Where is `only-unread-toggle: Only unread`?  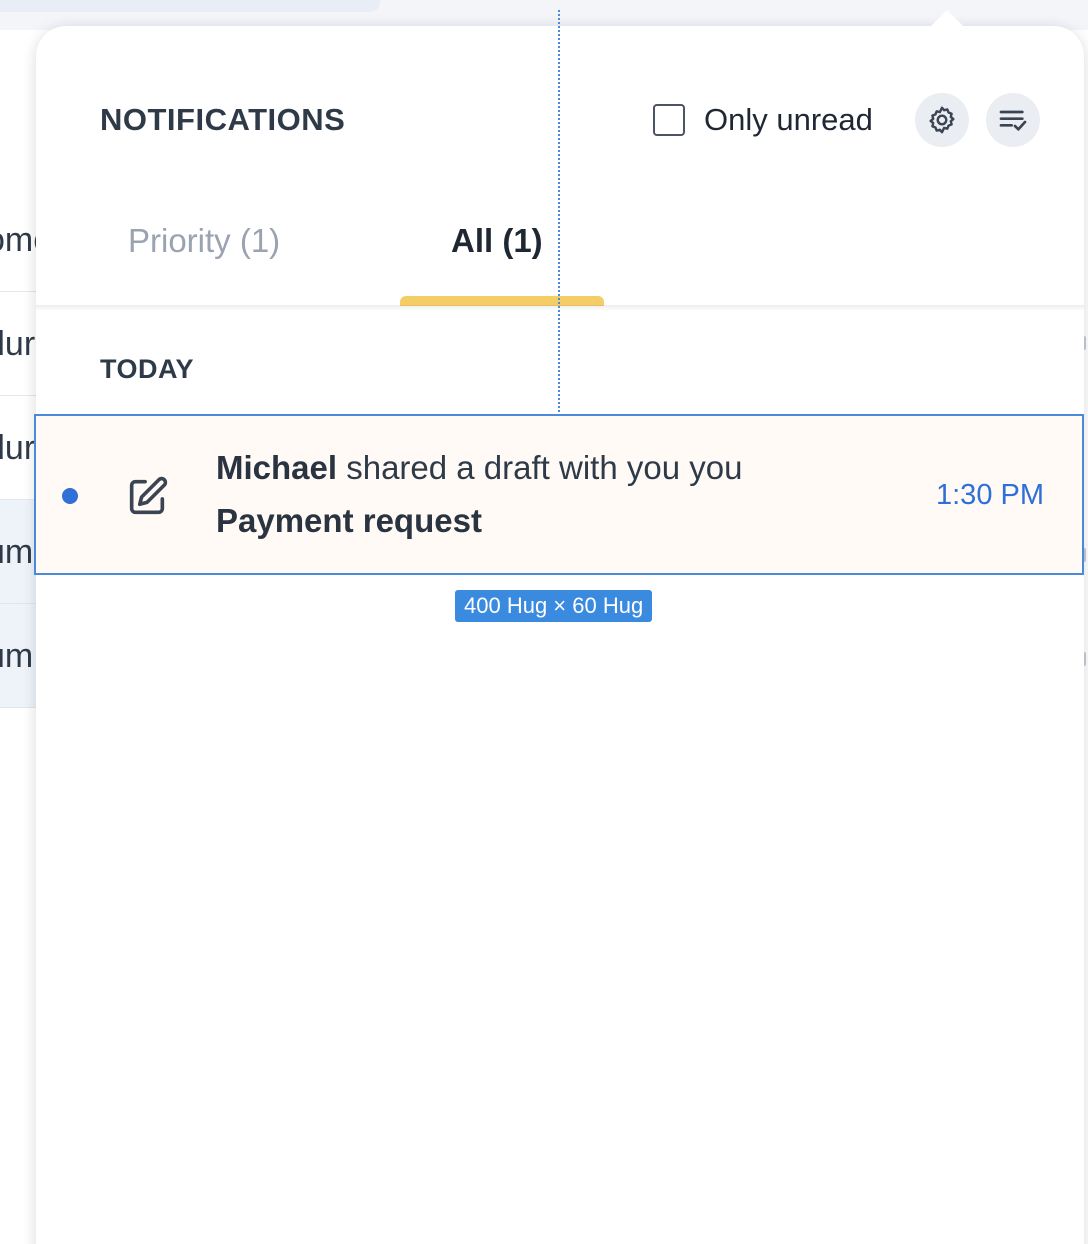 only-unread-toggle: Only unread is located at coordinates (763, 120).